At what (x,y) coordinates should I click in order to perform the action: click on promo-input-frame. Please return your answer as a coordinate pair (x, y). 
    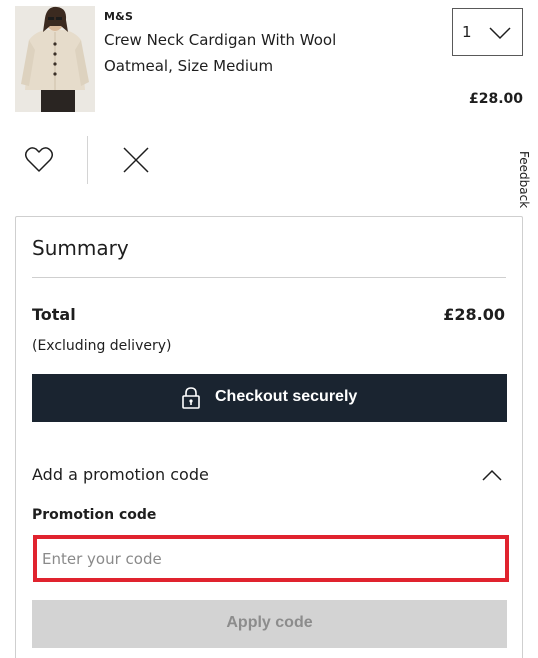
    Looking at the image, I should click on (271, 558).